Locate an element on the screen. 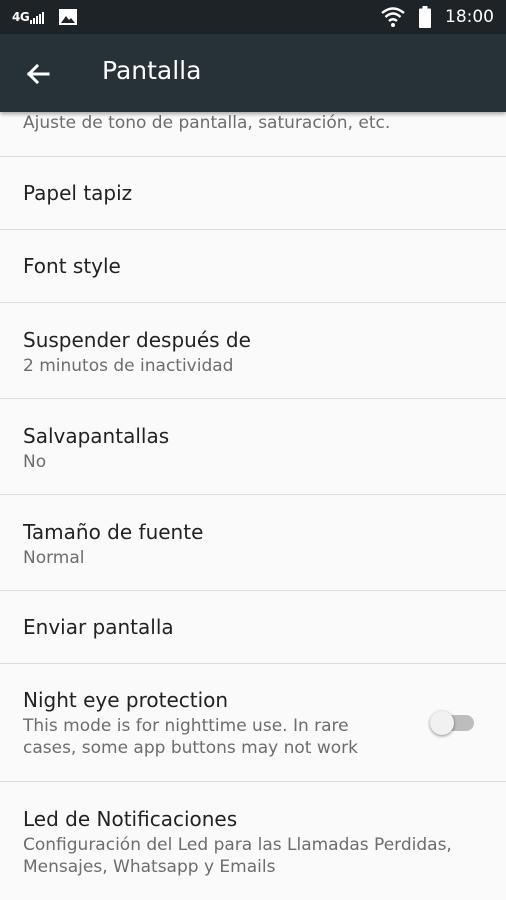  page-title: Pantalla is located at coordinates (152, 70).